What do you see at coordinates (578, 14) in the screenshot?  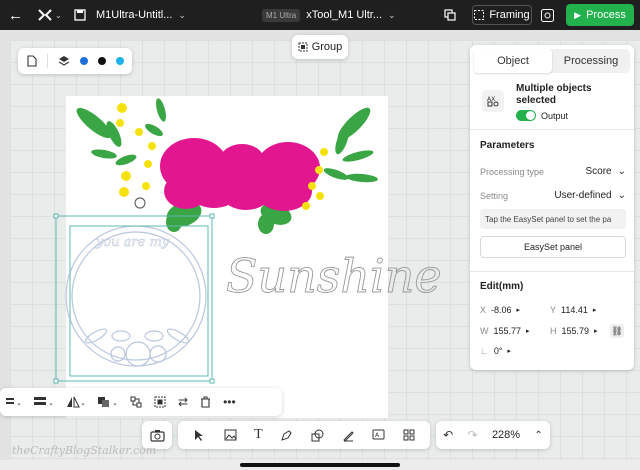 I see `play-icon: ▶` at bounding box center [578, 14].